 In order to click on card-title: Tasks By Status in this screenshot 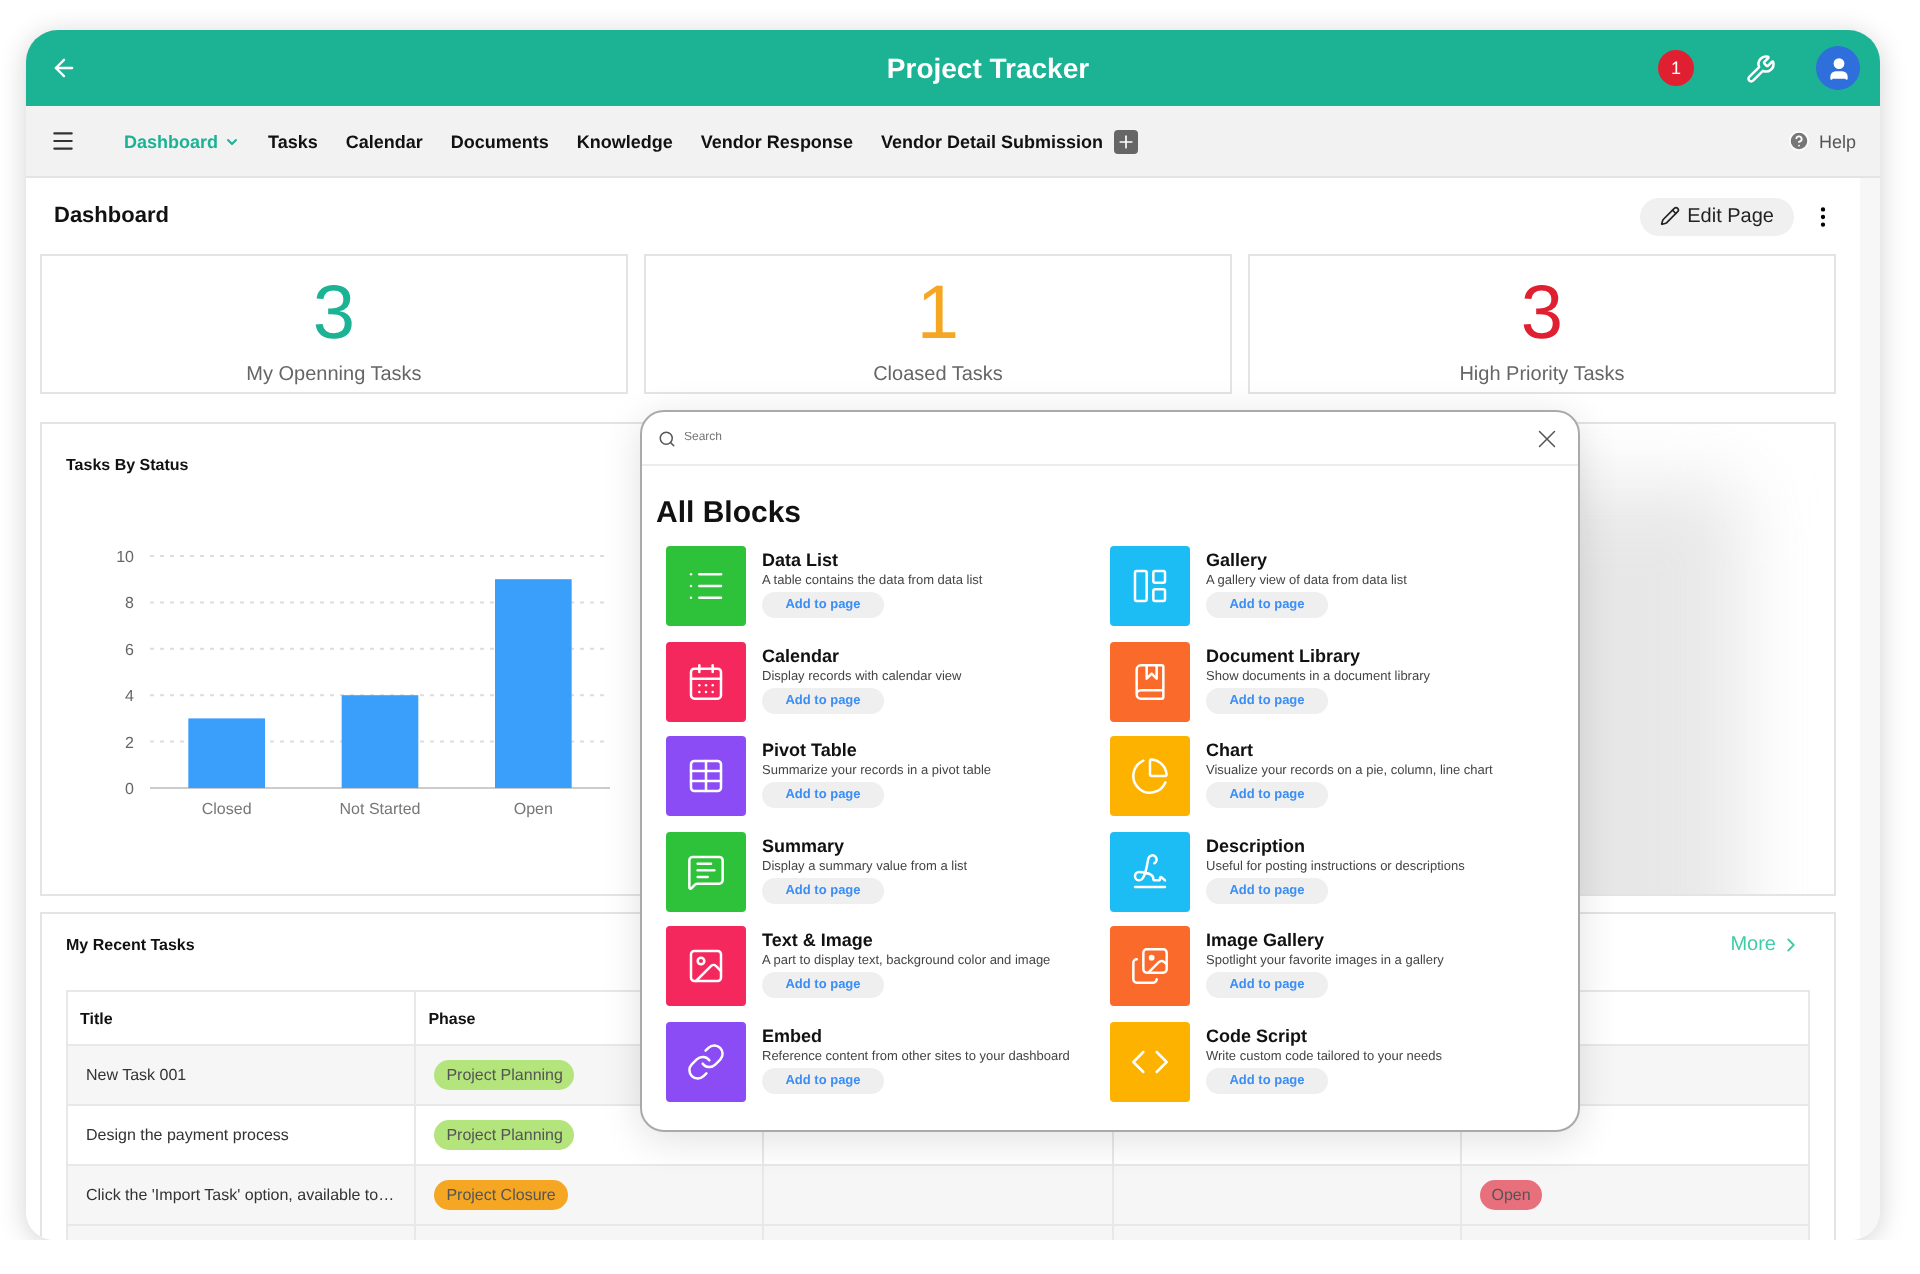, I will do `click(127, 465)`.